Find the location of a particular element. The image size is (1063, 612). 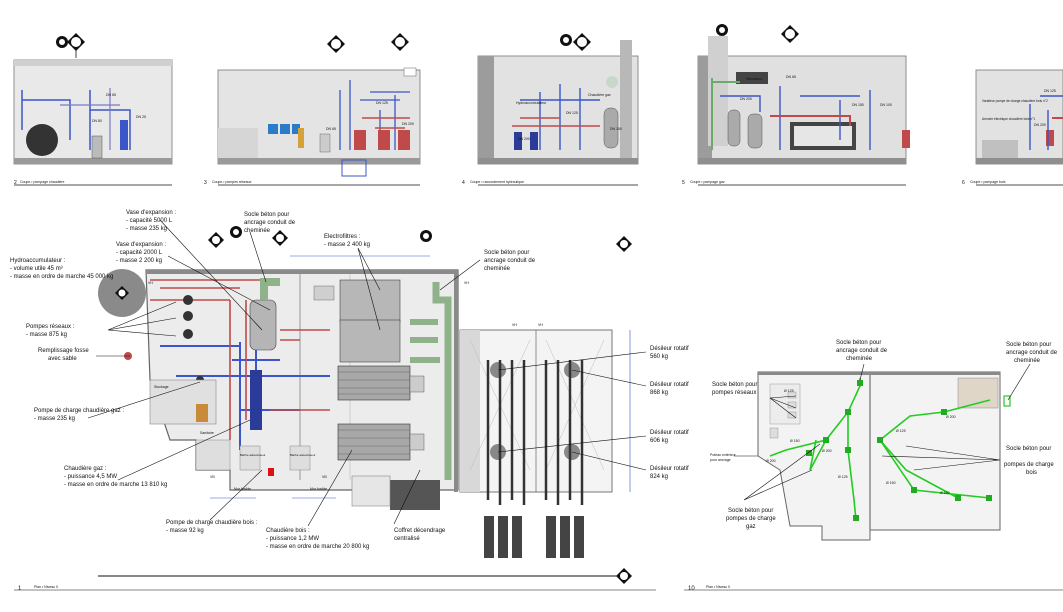

p2-pompes-reseaux-2: pompes réseaux is located at coordinates (734, 393).